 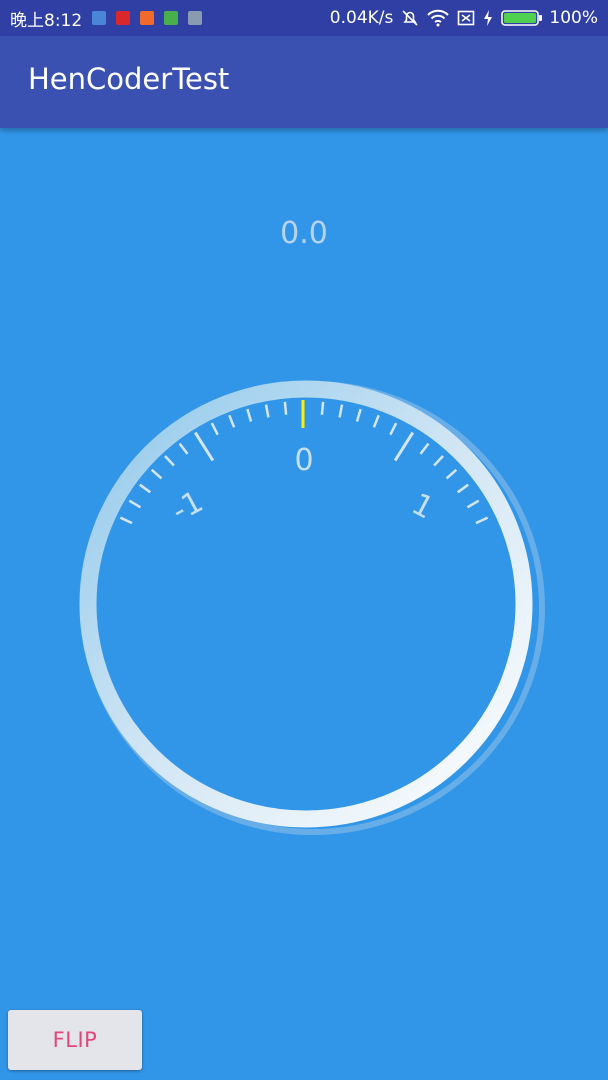 What do you see at coordinates (75, 1040) in the screenshot?
I see `flip-button: FLIP` at bounding box center [75, 1040].